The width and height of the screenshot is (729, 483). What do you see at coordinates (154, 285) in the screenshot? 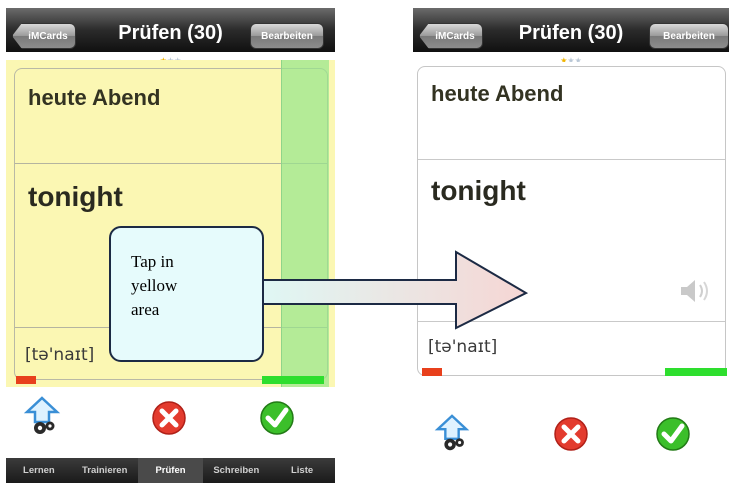
I see `callout-text: Tap in yellow area` at bounding box center [154, 285].